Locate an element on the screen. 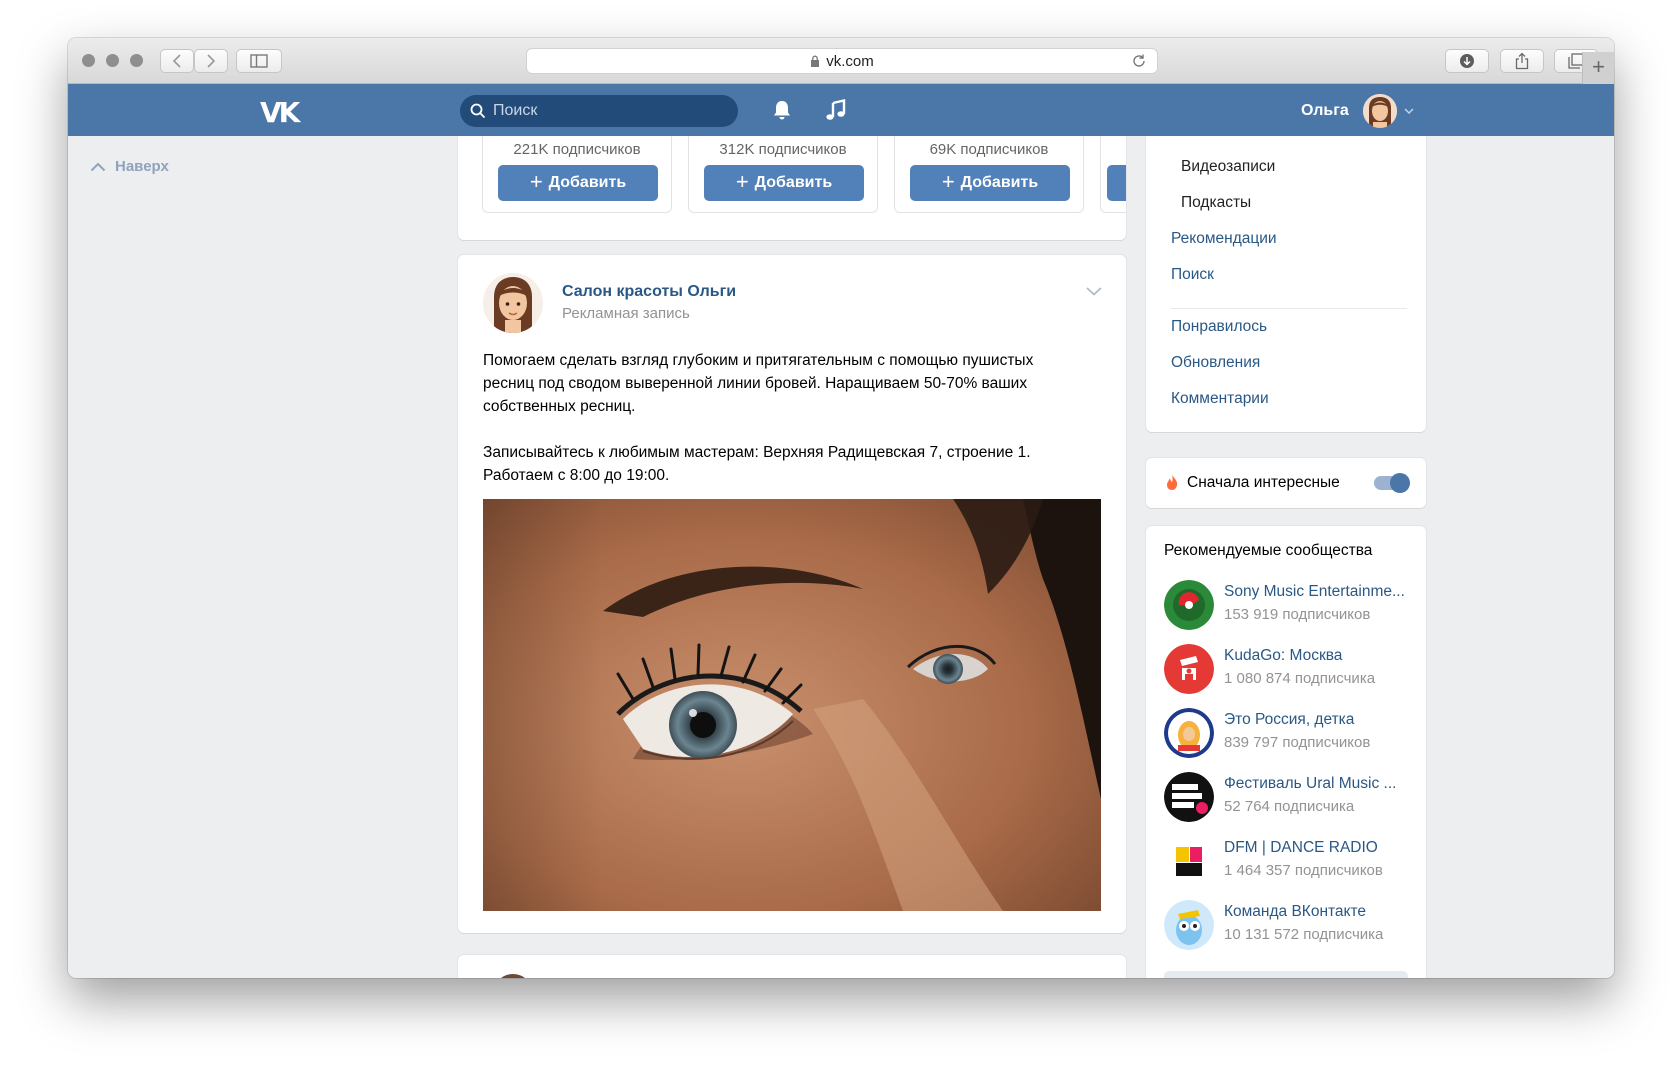  download-icon is located at coordinates (1467, 61).